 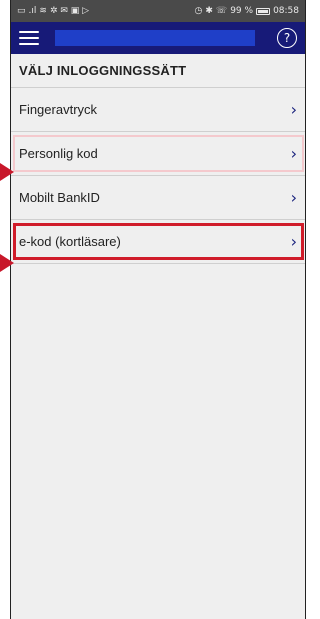 What do you see at coordinates (158, 242) in the screenshot?
I see `login-method-ecode-cardreader: e-kod (kortläsare) ›` at bounding box center [158, 242].